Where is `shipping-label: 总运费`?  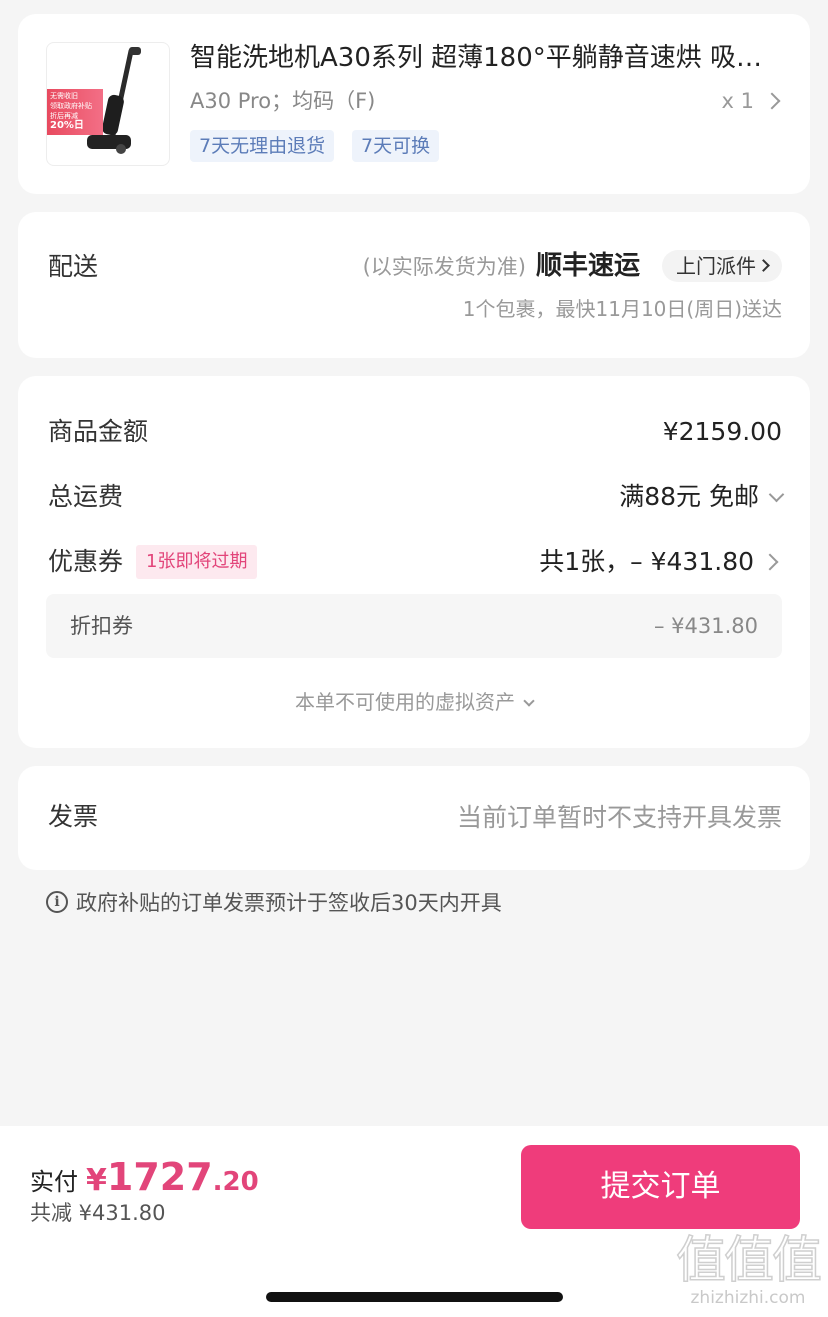 shipping-label: 总运费 is located at coordinates (86, 496).